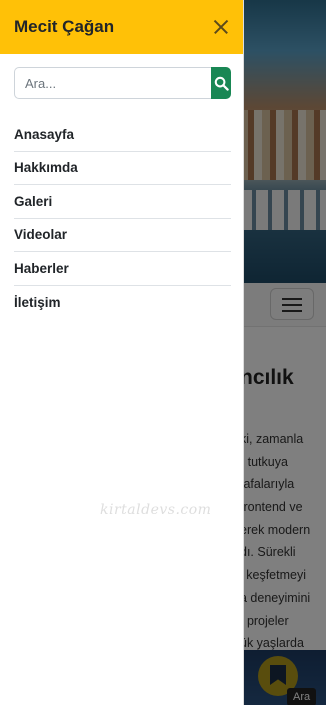 The image size is (326, 705). I want to click on menu-link: Galeri, so click(33, 201).